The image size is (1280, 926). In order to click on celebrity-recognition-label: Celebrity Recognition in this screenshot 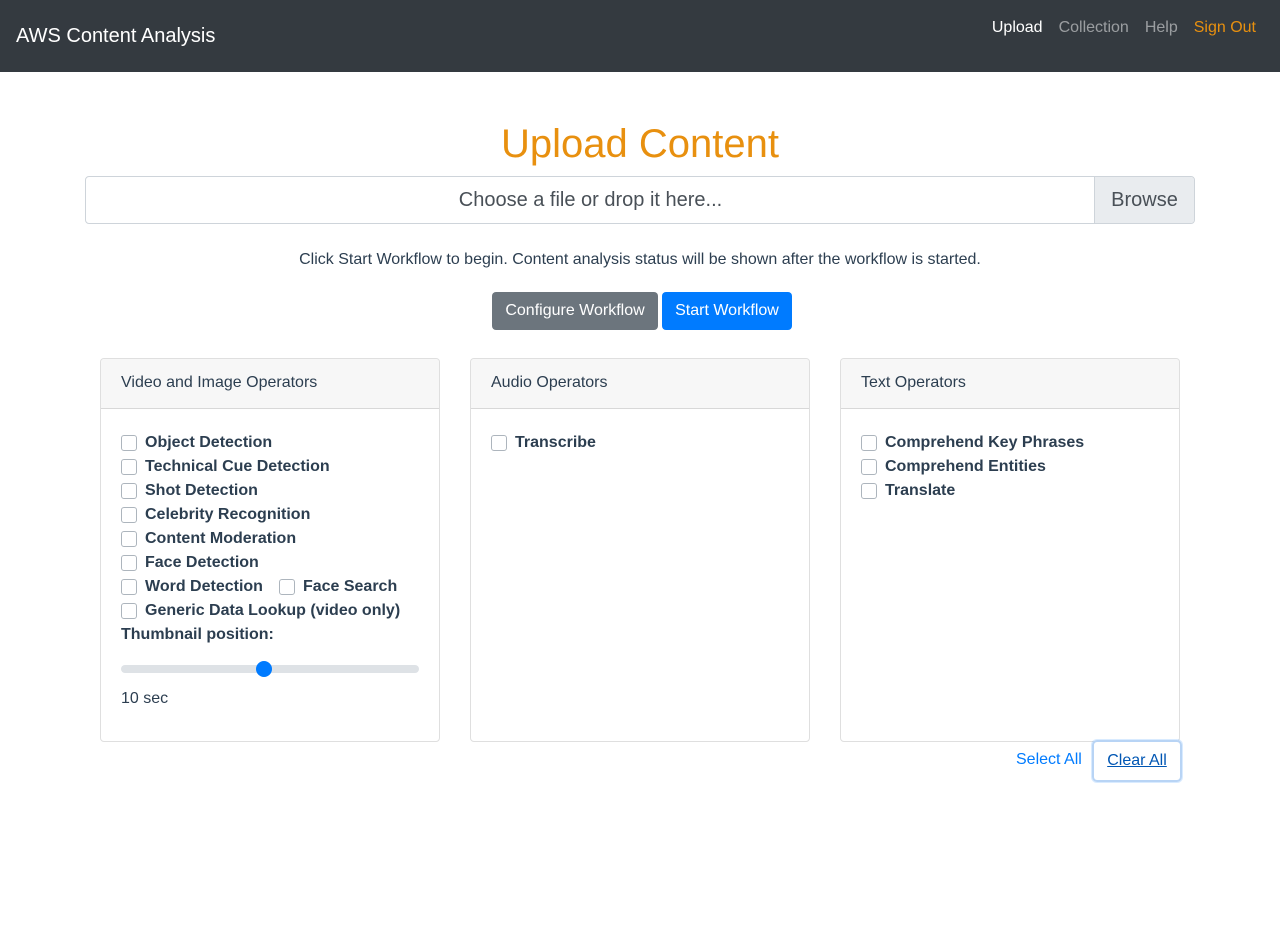, I will do `click(227, 515)`.